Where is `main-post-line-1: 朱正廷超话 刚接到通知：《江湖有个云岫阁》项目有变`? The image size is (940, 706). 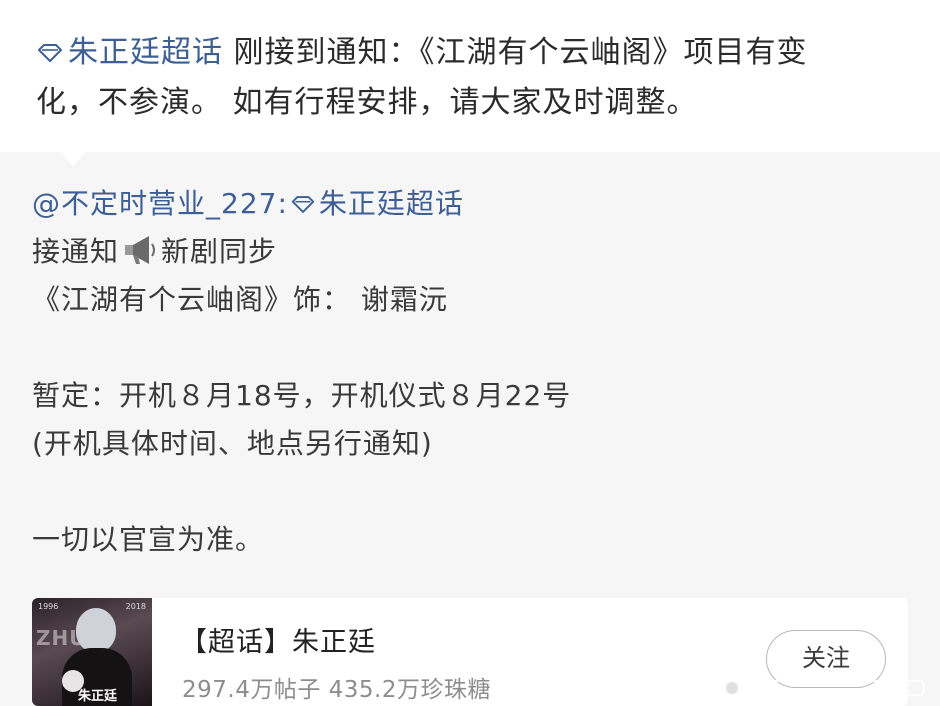 main-post-line-1: 朱正廷超话 刚接到通知：《江湖有个云岫阁》项目有变 is located at coordinates (470, 53).